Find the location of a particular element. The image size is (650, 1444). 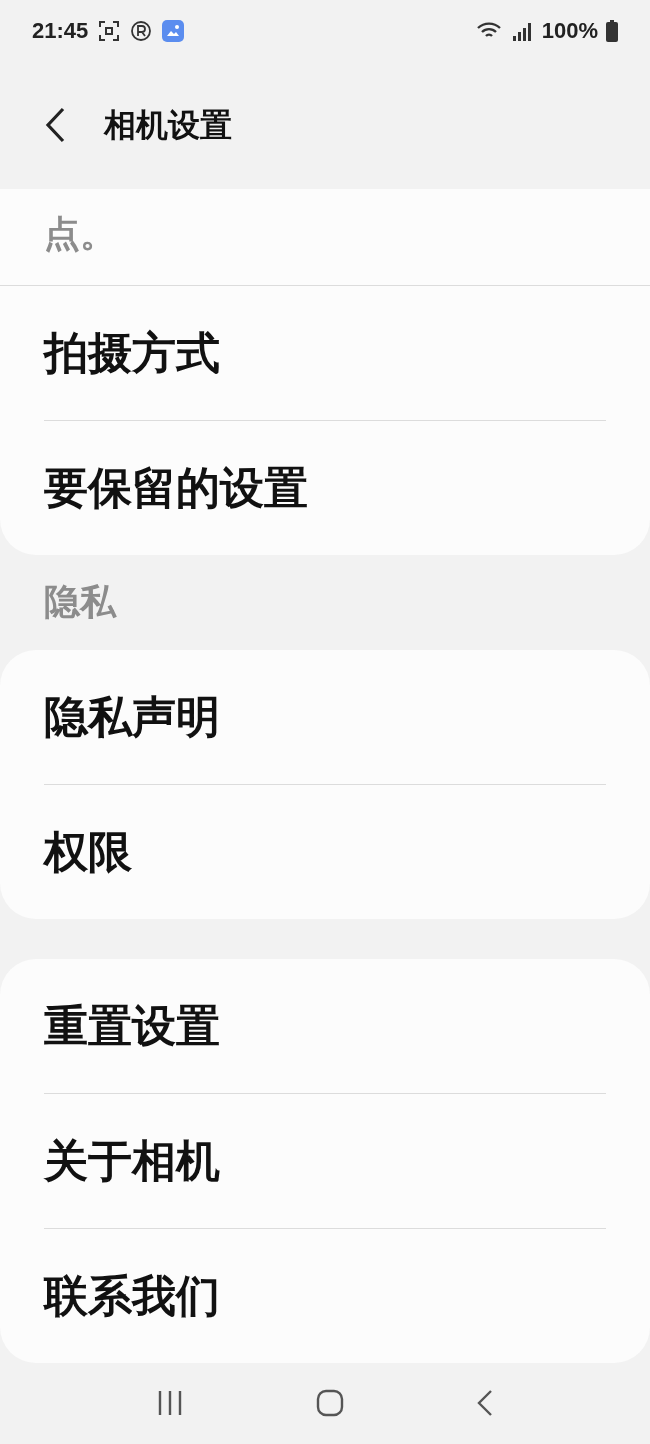

signal-icon is located at coordinates (522, 30).